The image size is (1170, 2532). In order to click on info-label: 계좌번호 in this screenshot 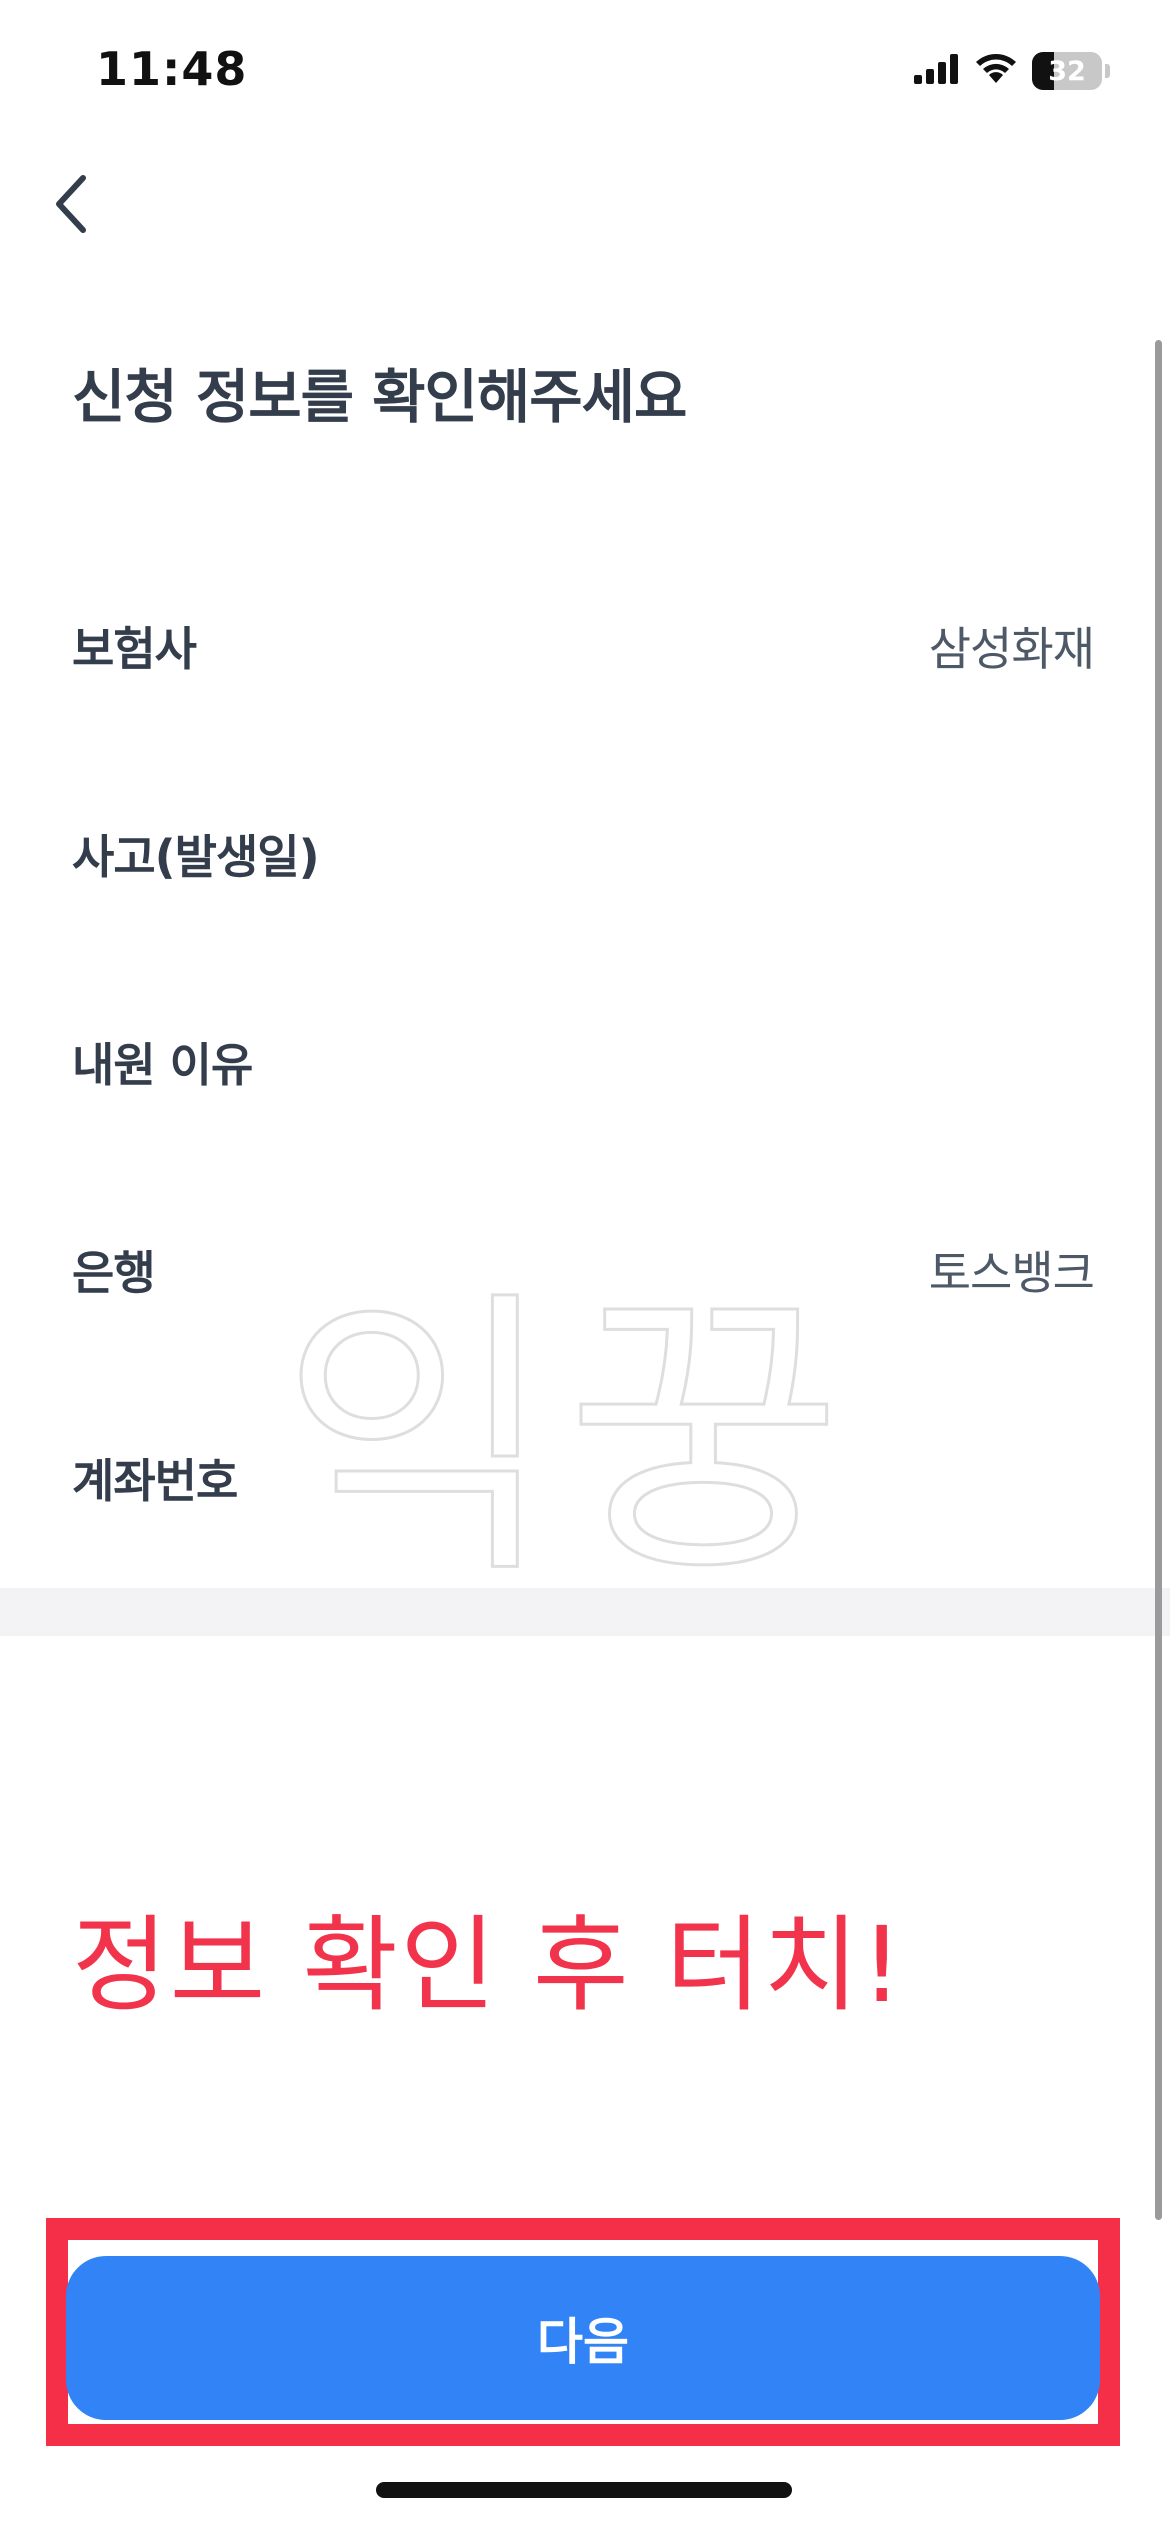, I will do `click(155, 1481)`.